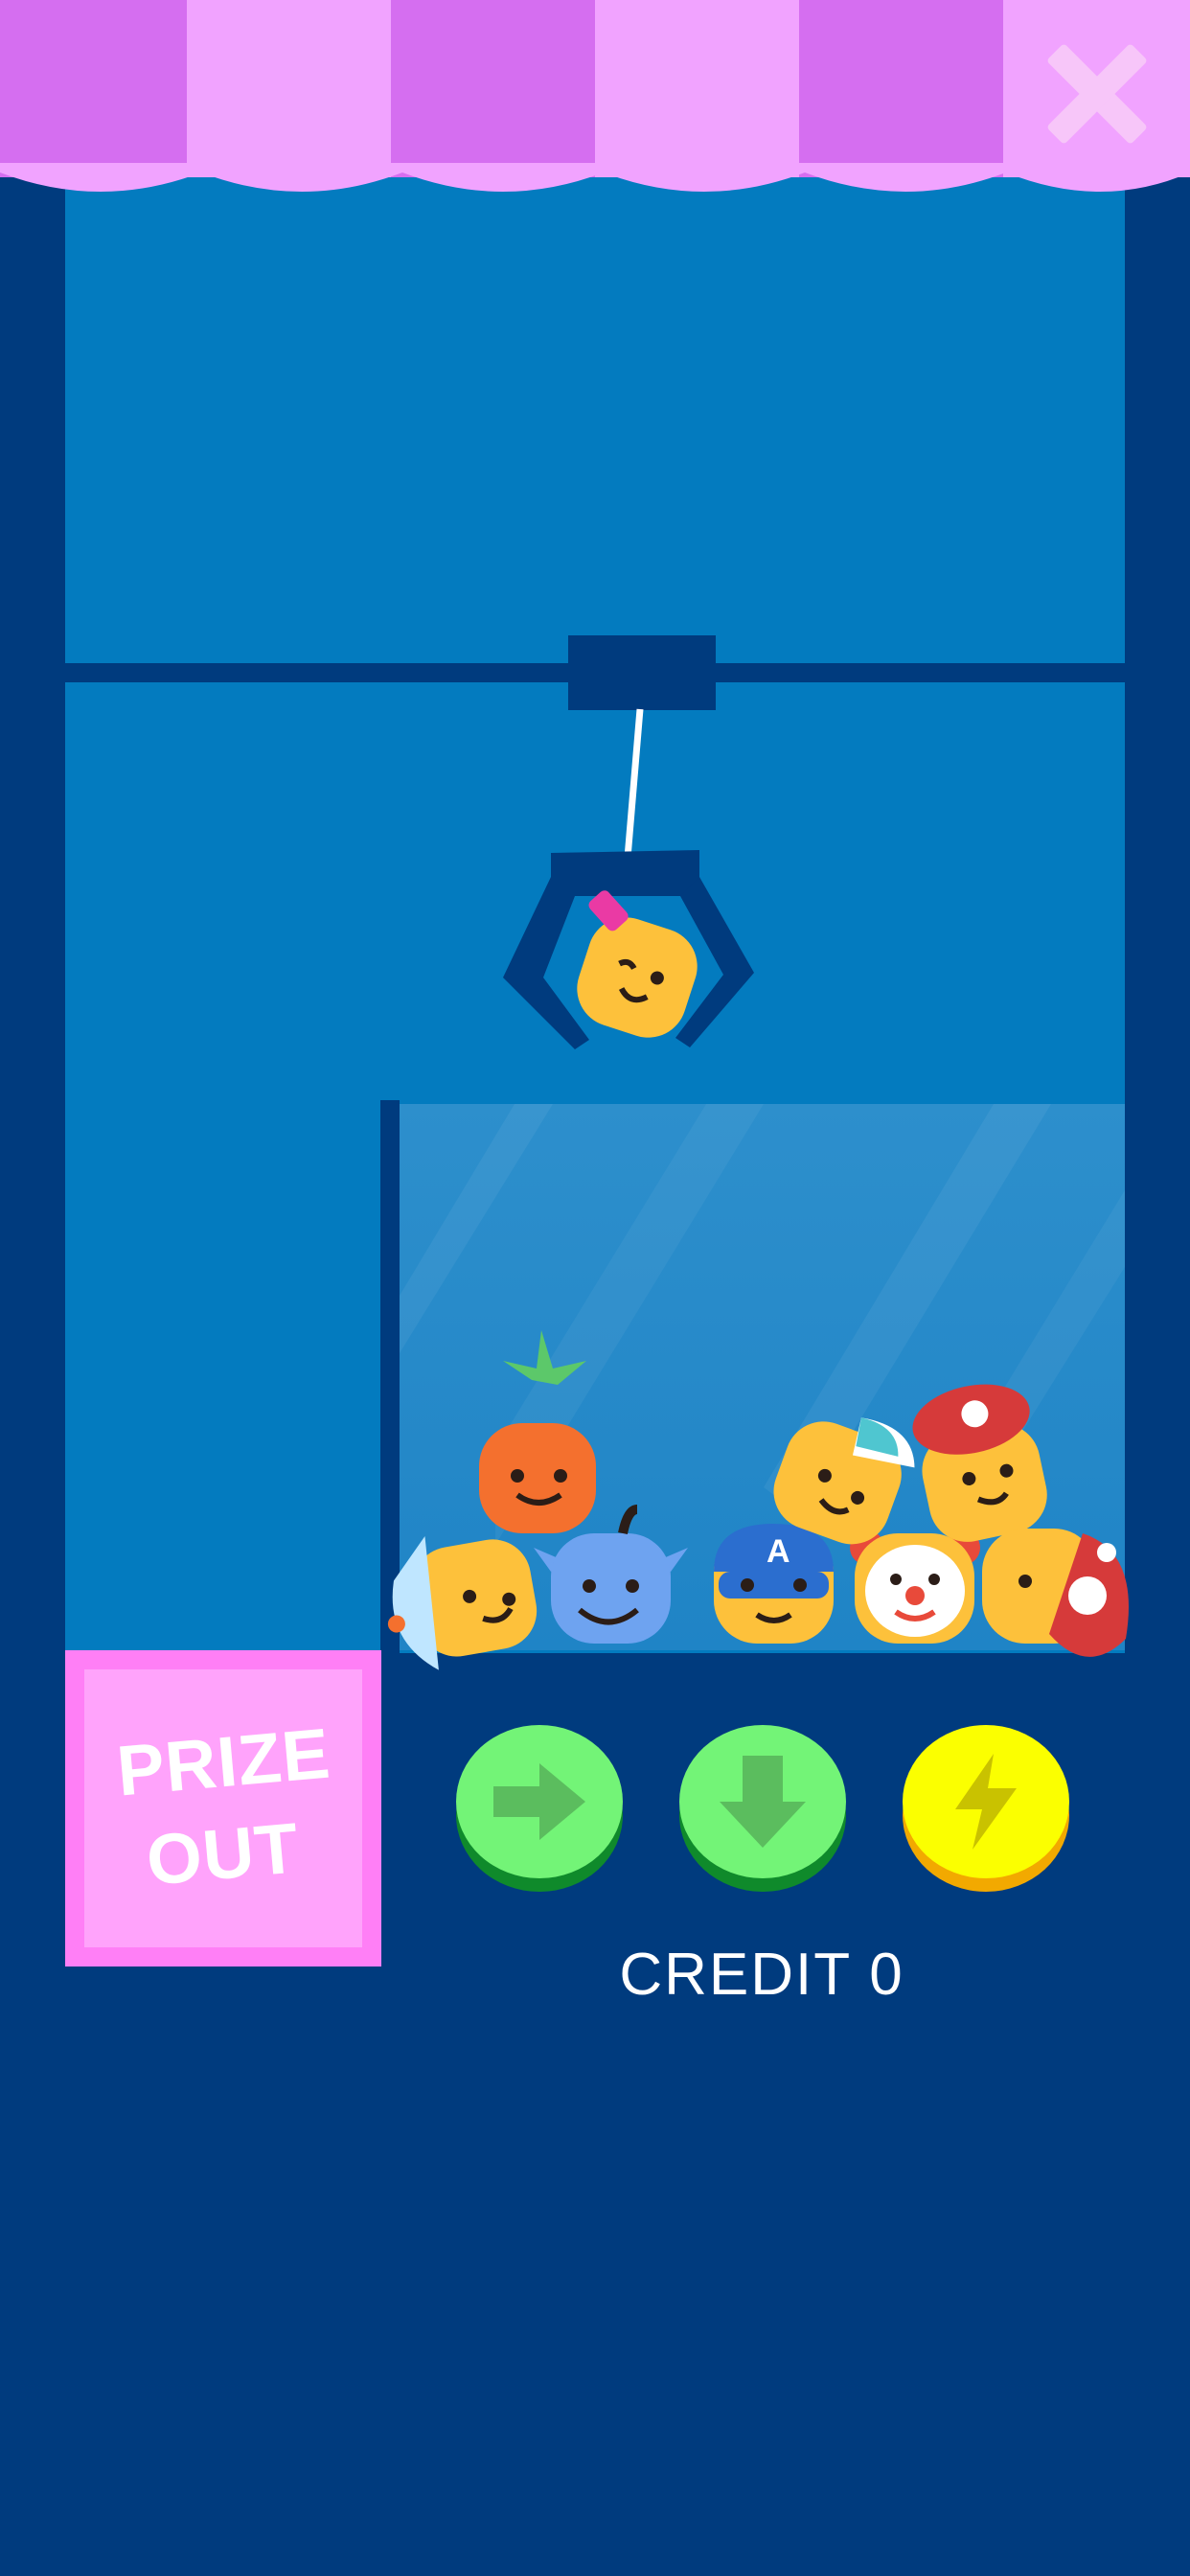 The width and height of the screenshot is (1190, 2576). Describe the element at coordinates (1098, 93) in the screenshot. I see `close-button` at that location.